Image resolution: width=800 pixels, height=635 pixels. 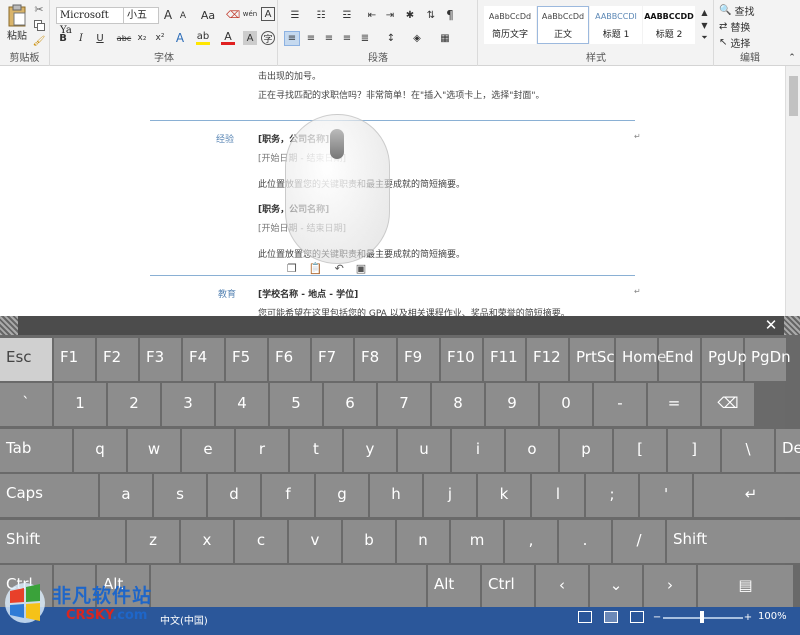 I want to click on keyboard-close-button: ✕, so click(x=771, y=325).